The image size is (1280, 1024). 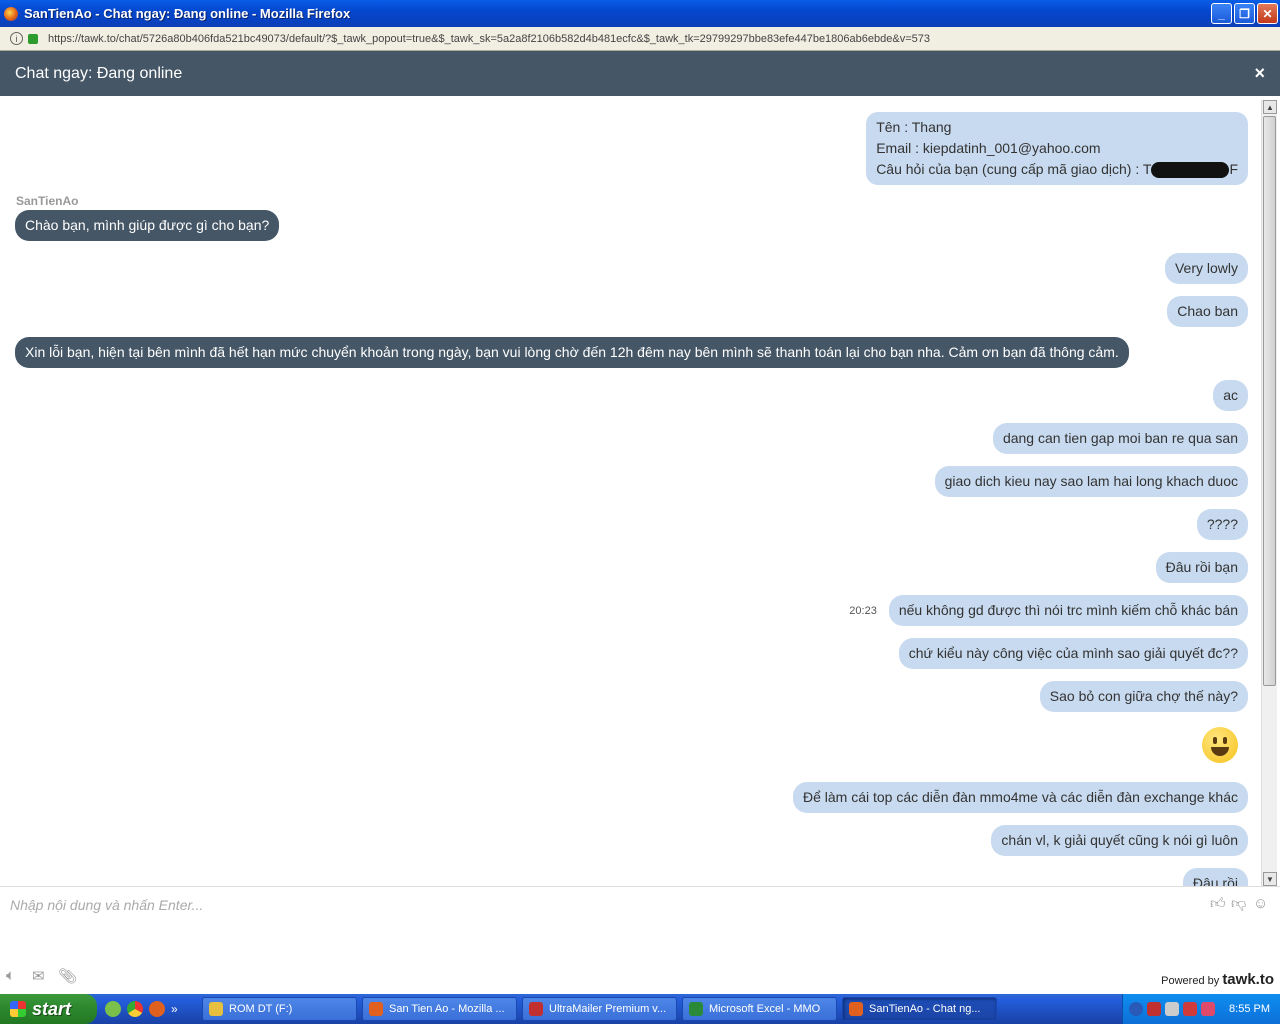 I want to click on redacted-mark, so click(x=1190, y=170).